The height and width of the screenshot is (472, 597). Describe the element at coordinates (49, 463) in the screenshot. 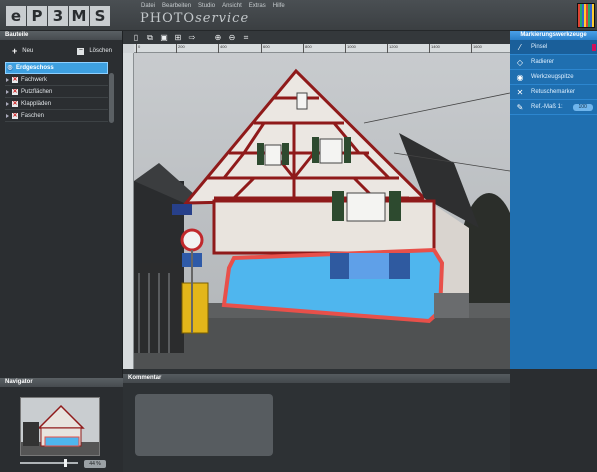

I see `zoom-slider` at that location.